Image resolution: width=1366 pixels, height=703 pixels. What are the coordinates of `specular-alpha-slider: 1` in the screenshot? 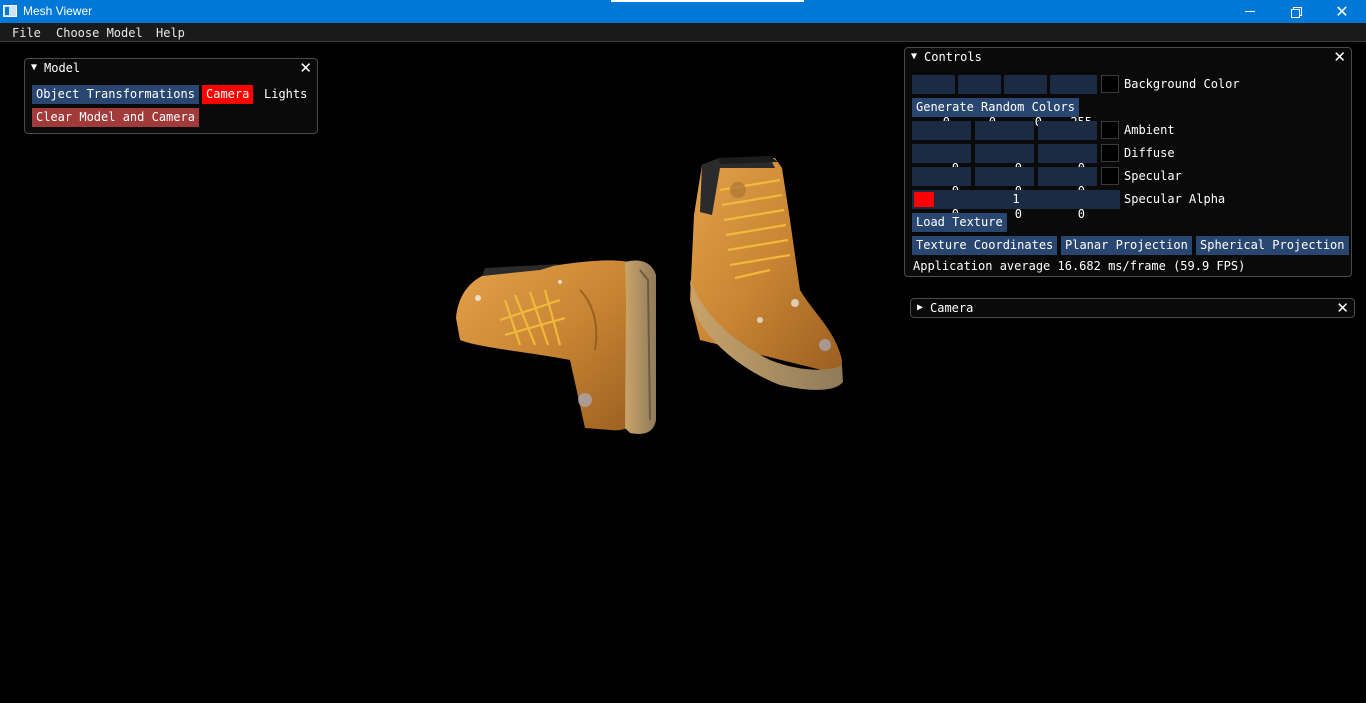 It's located at (1016, 199).